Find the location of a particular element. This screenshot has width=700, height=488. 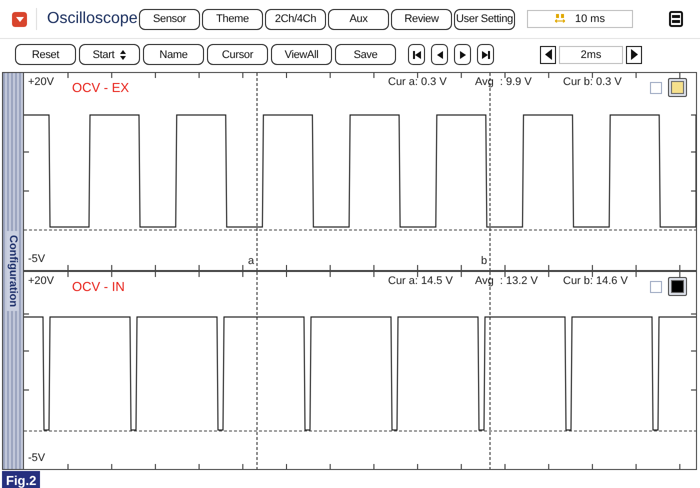

right-triangle-icon is located at coordinates (634, 54).